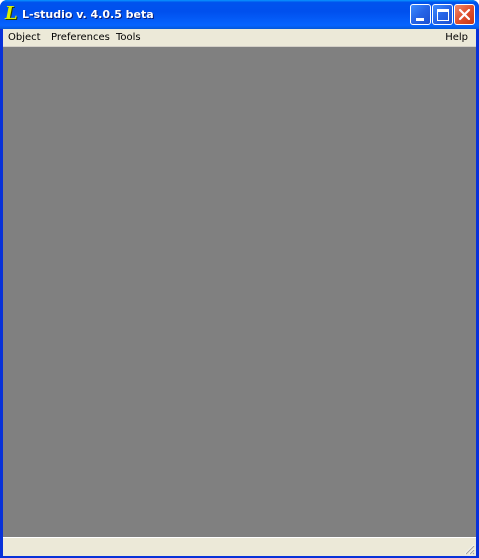 Image resolution: width=479 pixels, height=558 pixels. I want to click on resize-grip-icon, so click(469, 549).